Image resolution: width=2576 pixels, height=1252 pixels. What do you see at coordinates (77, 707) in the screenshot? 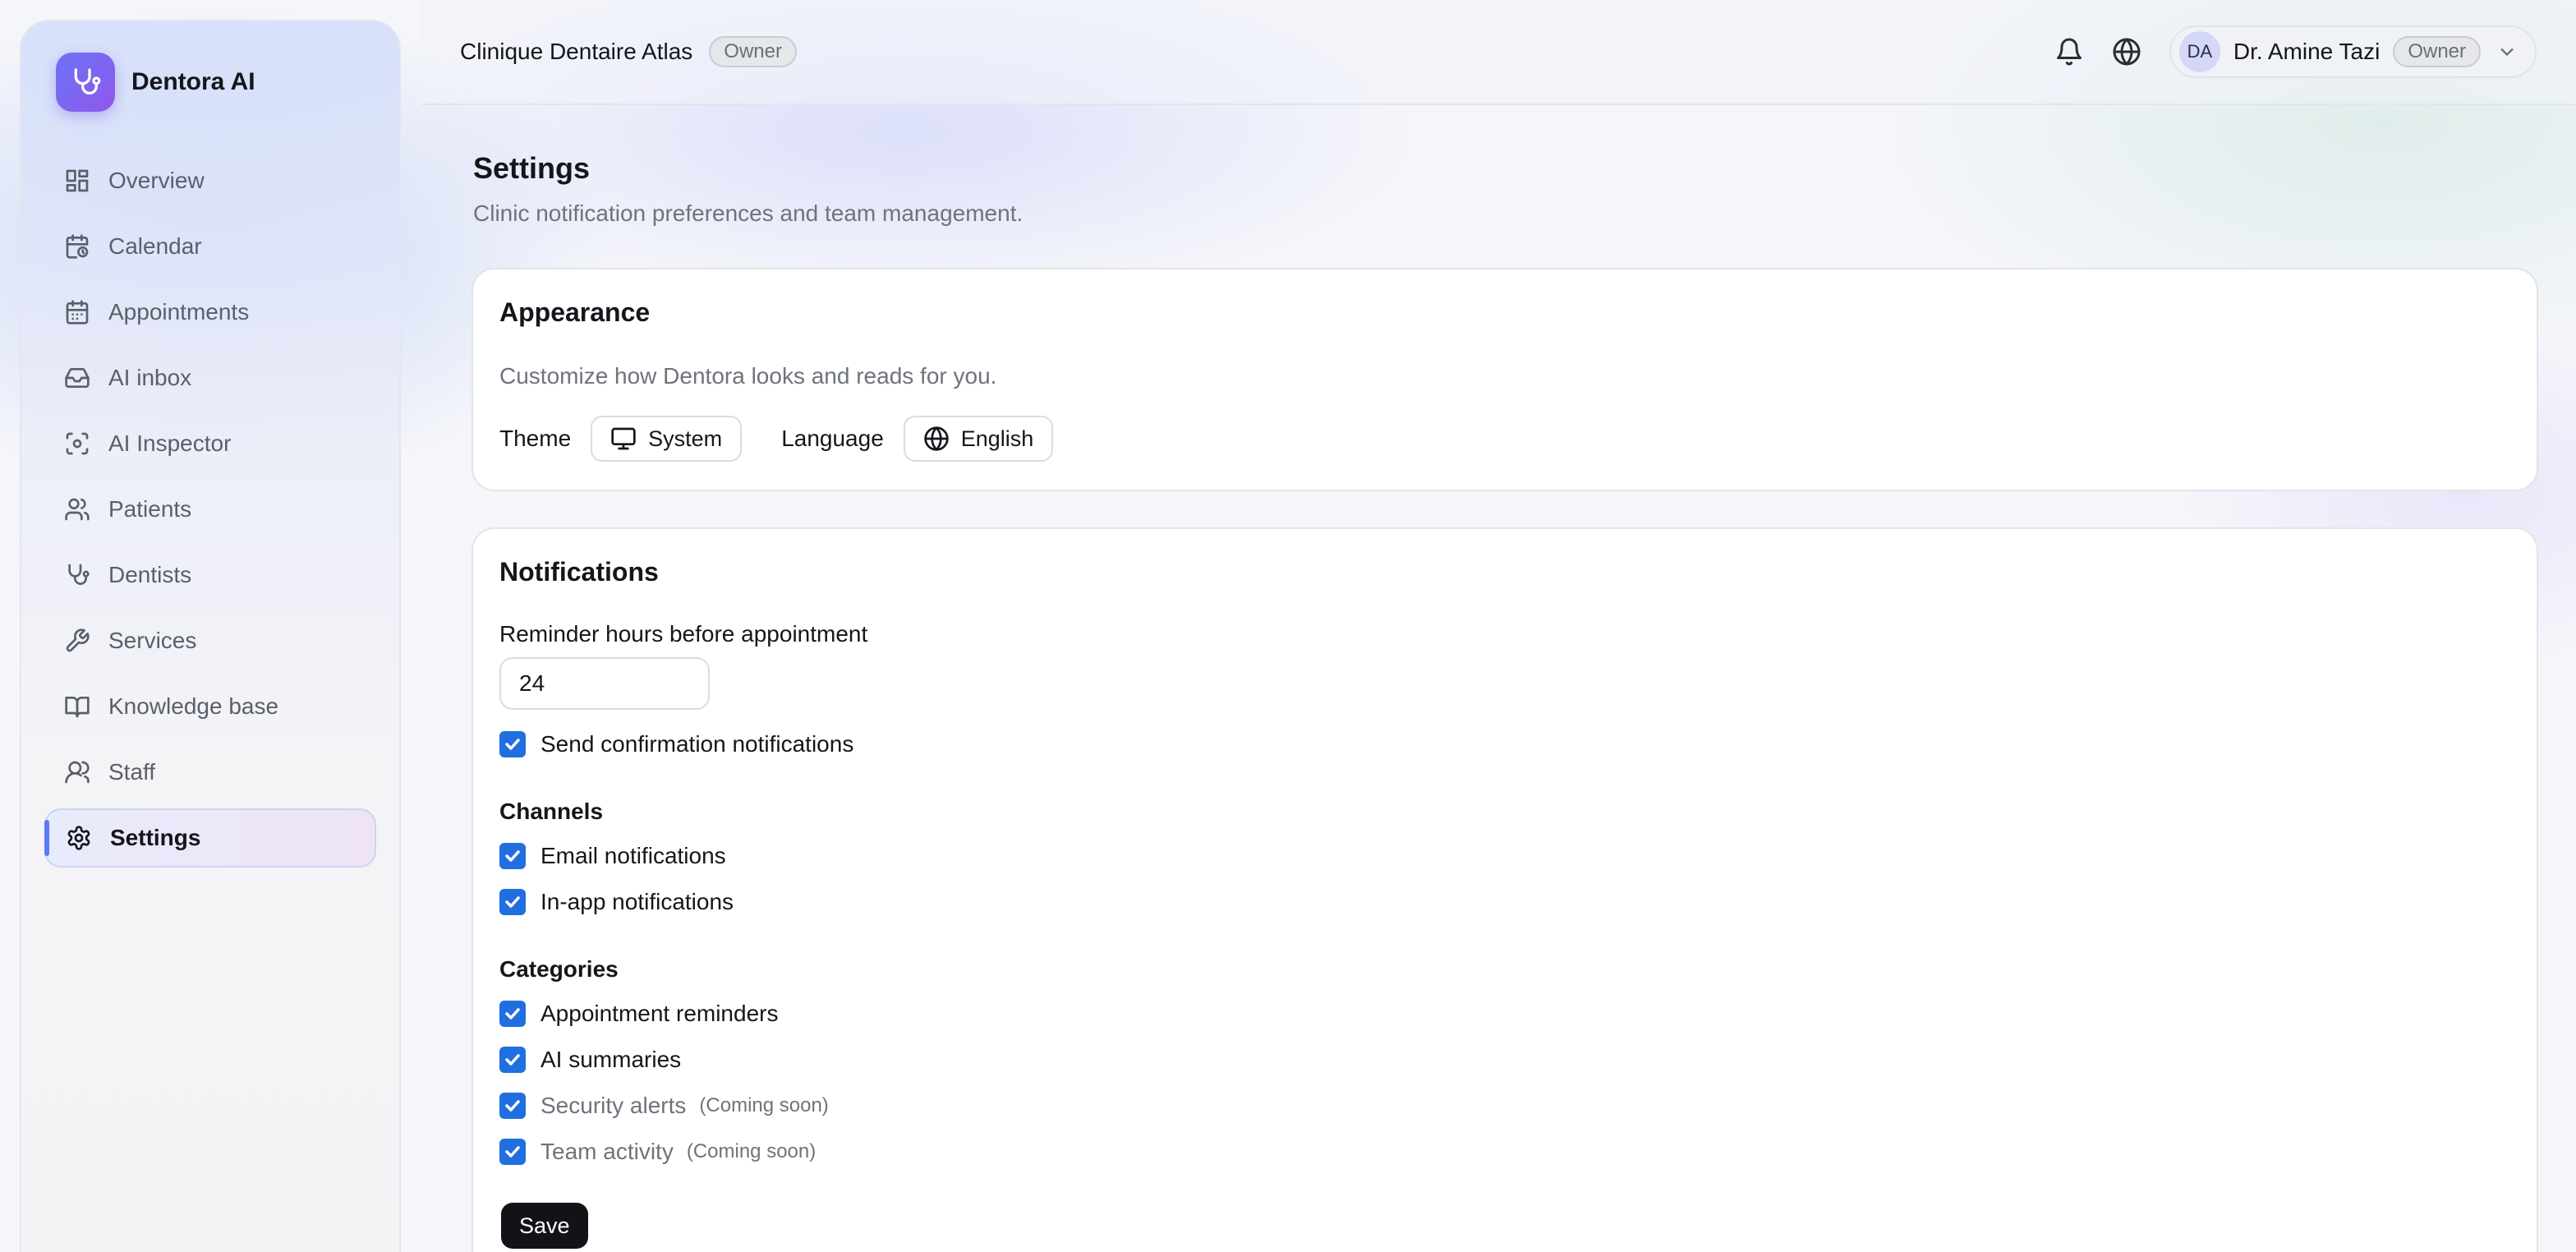
I see `book-icon` at bounding box center [77, 707].